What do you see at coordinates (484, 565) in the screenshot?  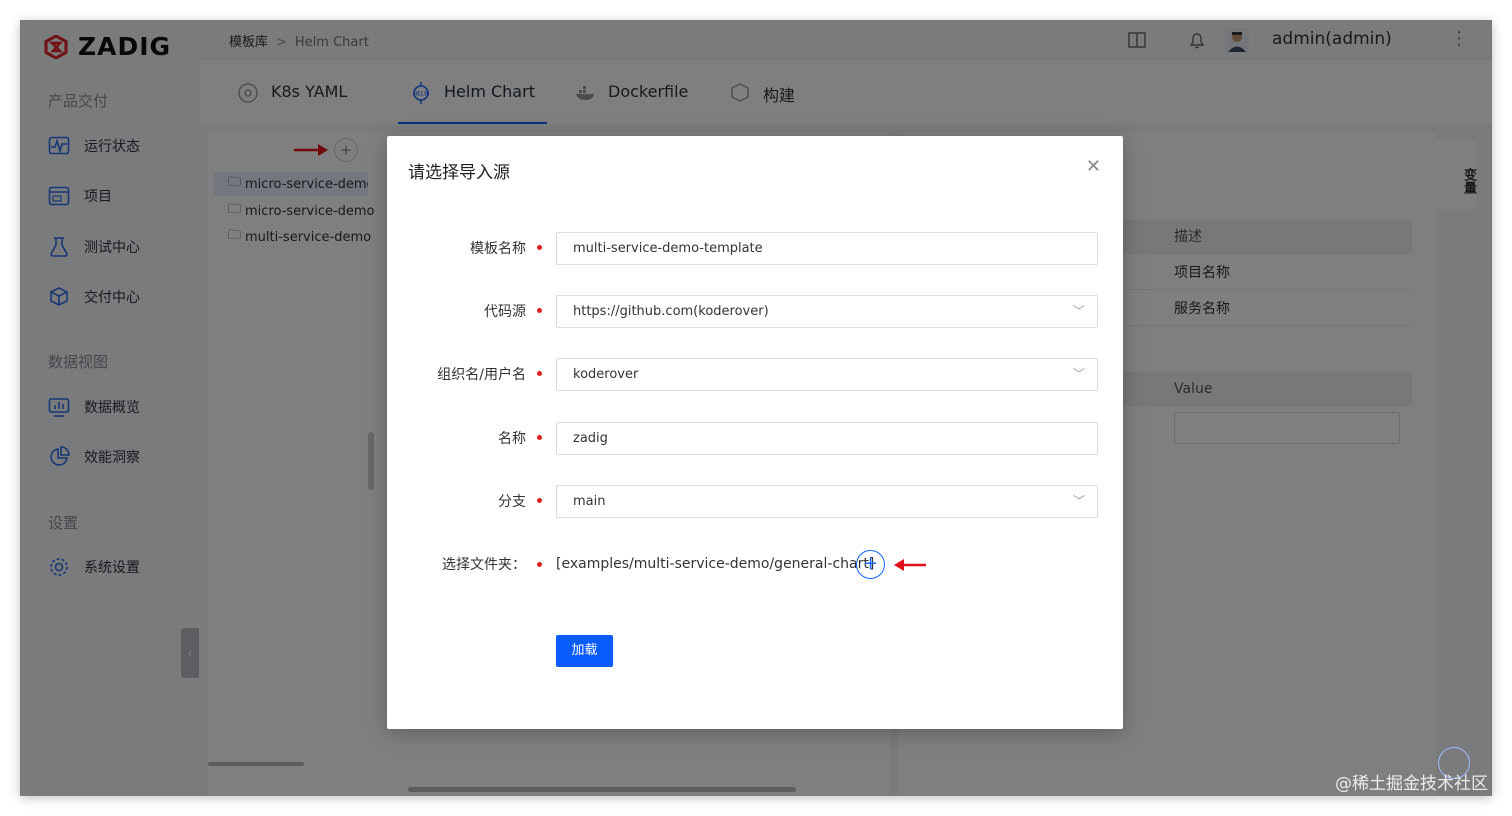 I see `folder-label: 选择文件夹：` at bounding box center [484, 565].